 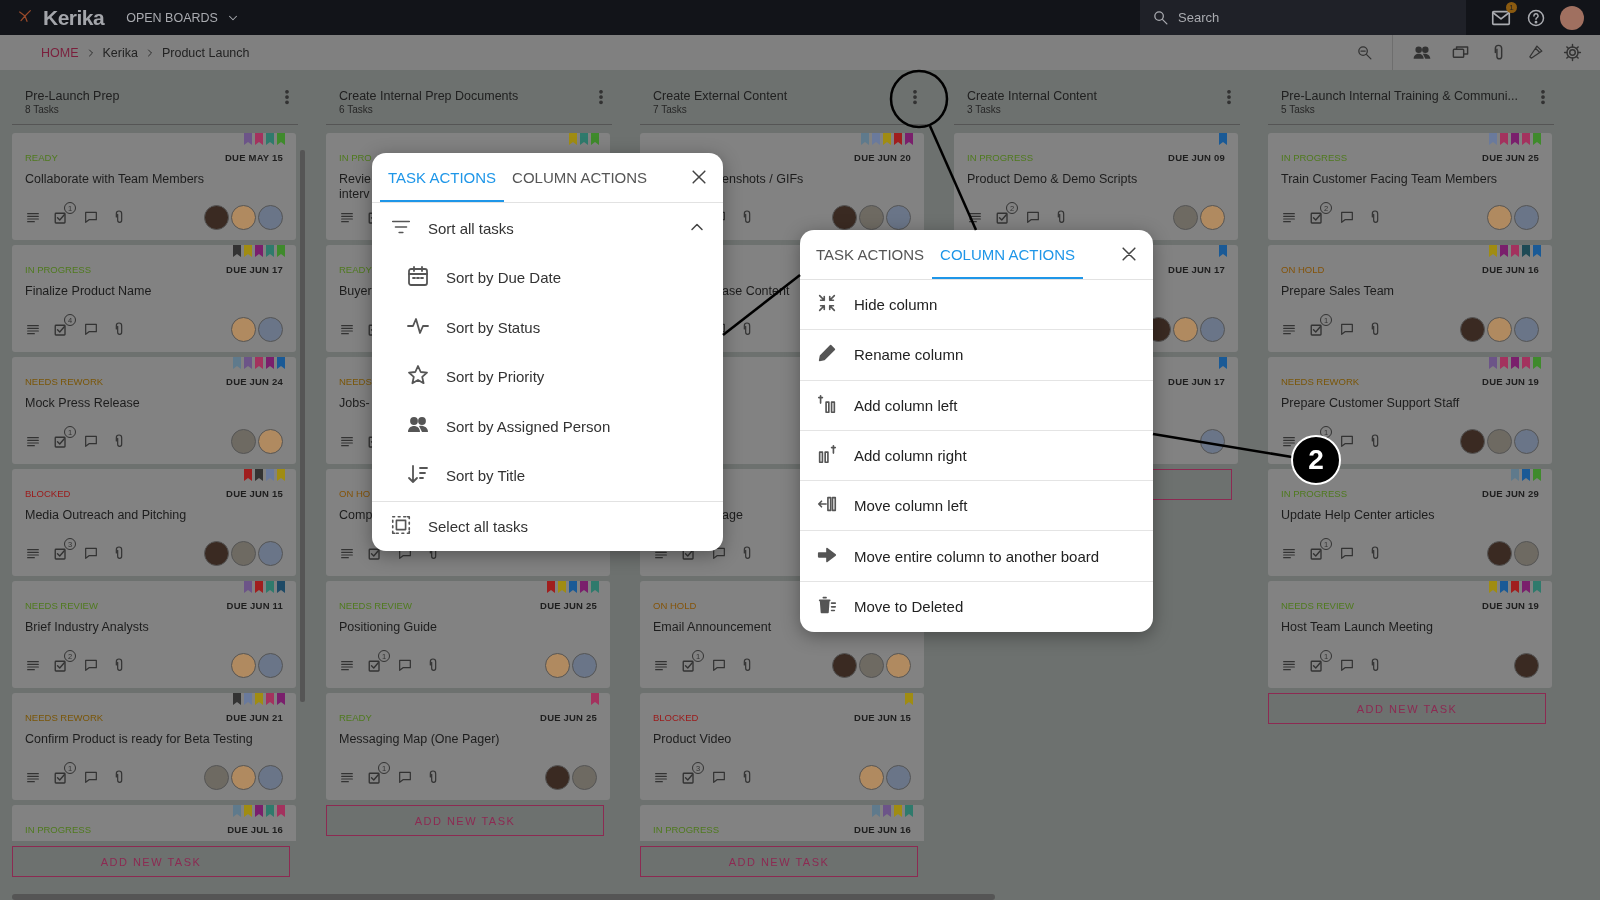 What do you see at coordinates (670, 109) in the screenshot?
I see `task-count: 7 Tasks` at bounding box center [670, 109].